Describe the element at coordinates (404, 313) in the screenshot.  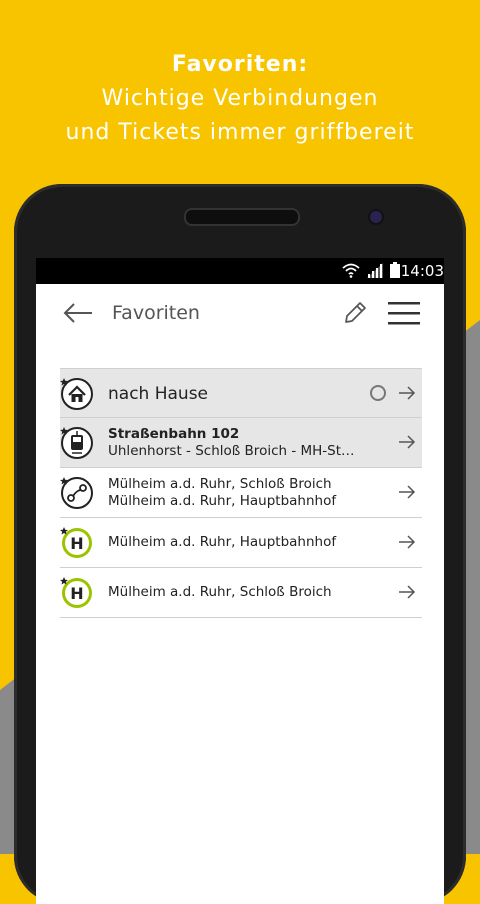
I see `hamburger-menu-icon` at that location.